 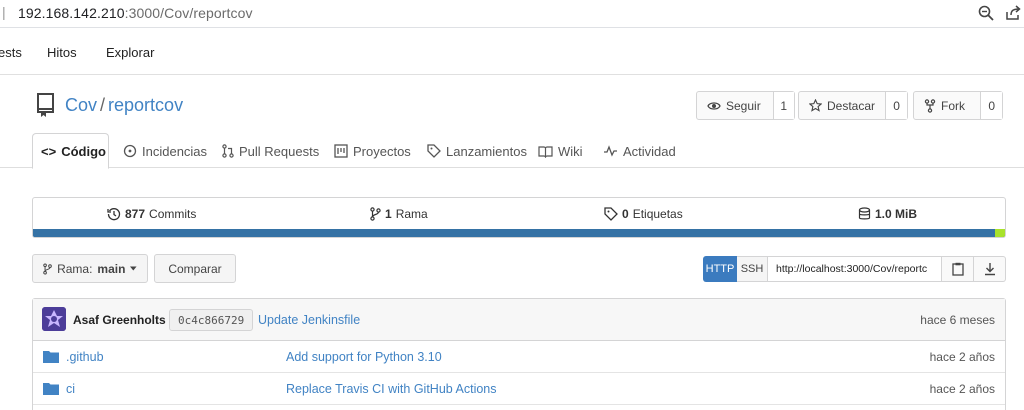 What do you see at coordinates (70, 389) in the screenshot?
I see `file-name-link: ci` at bounding box center [70, 389].